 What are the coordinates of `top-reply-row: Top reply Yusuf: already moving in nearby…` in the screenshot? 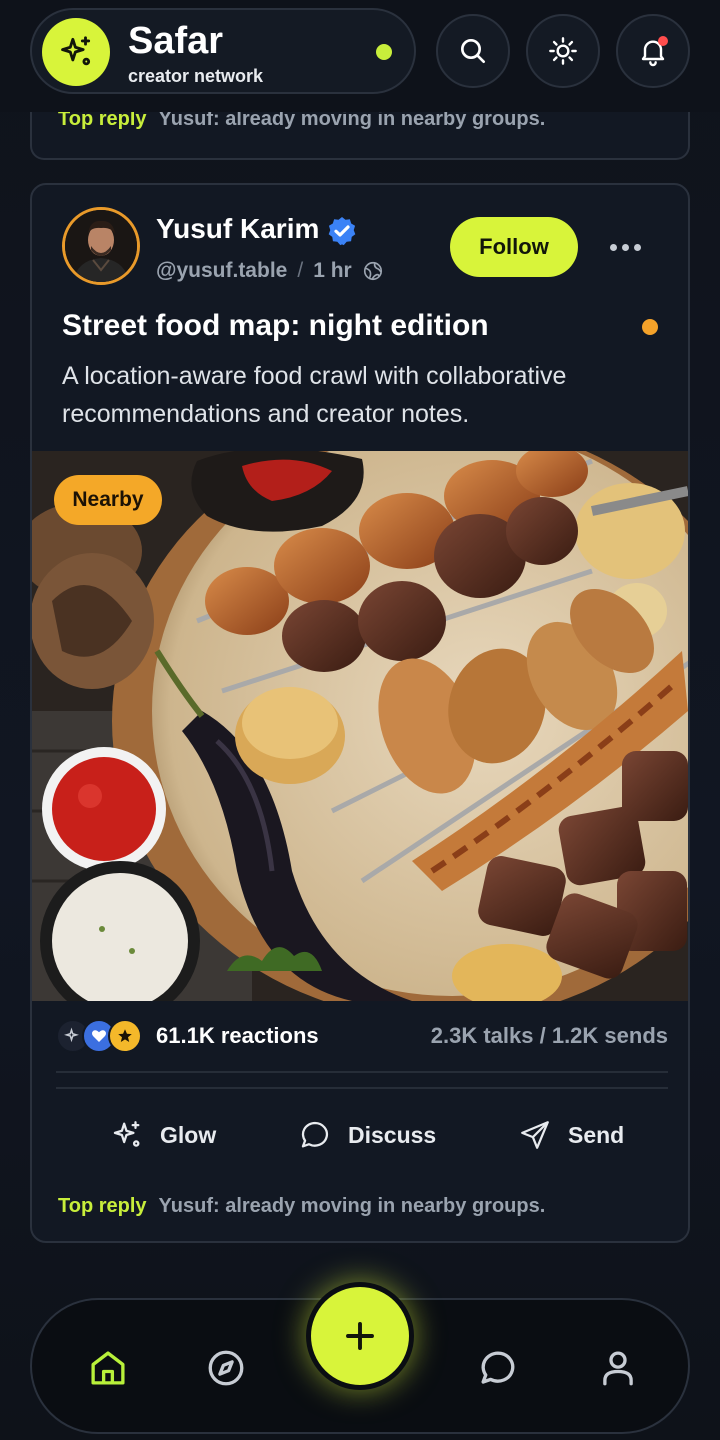 It's located at (301, 1206).